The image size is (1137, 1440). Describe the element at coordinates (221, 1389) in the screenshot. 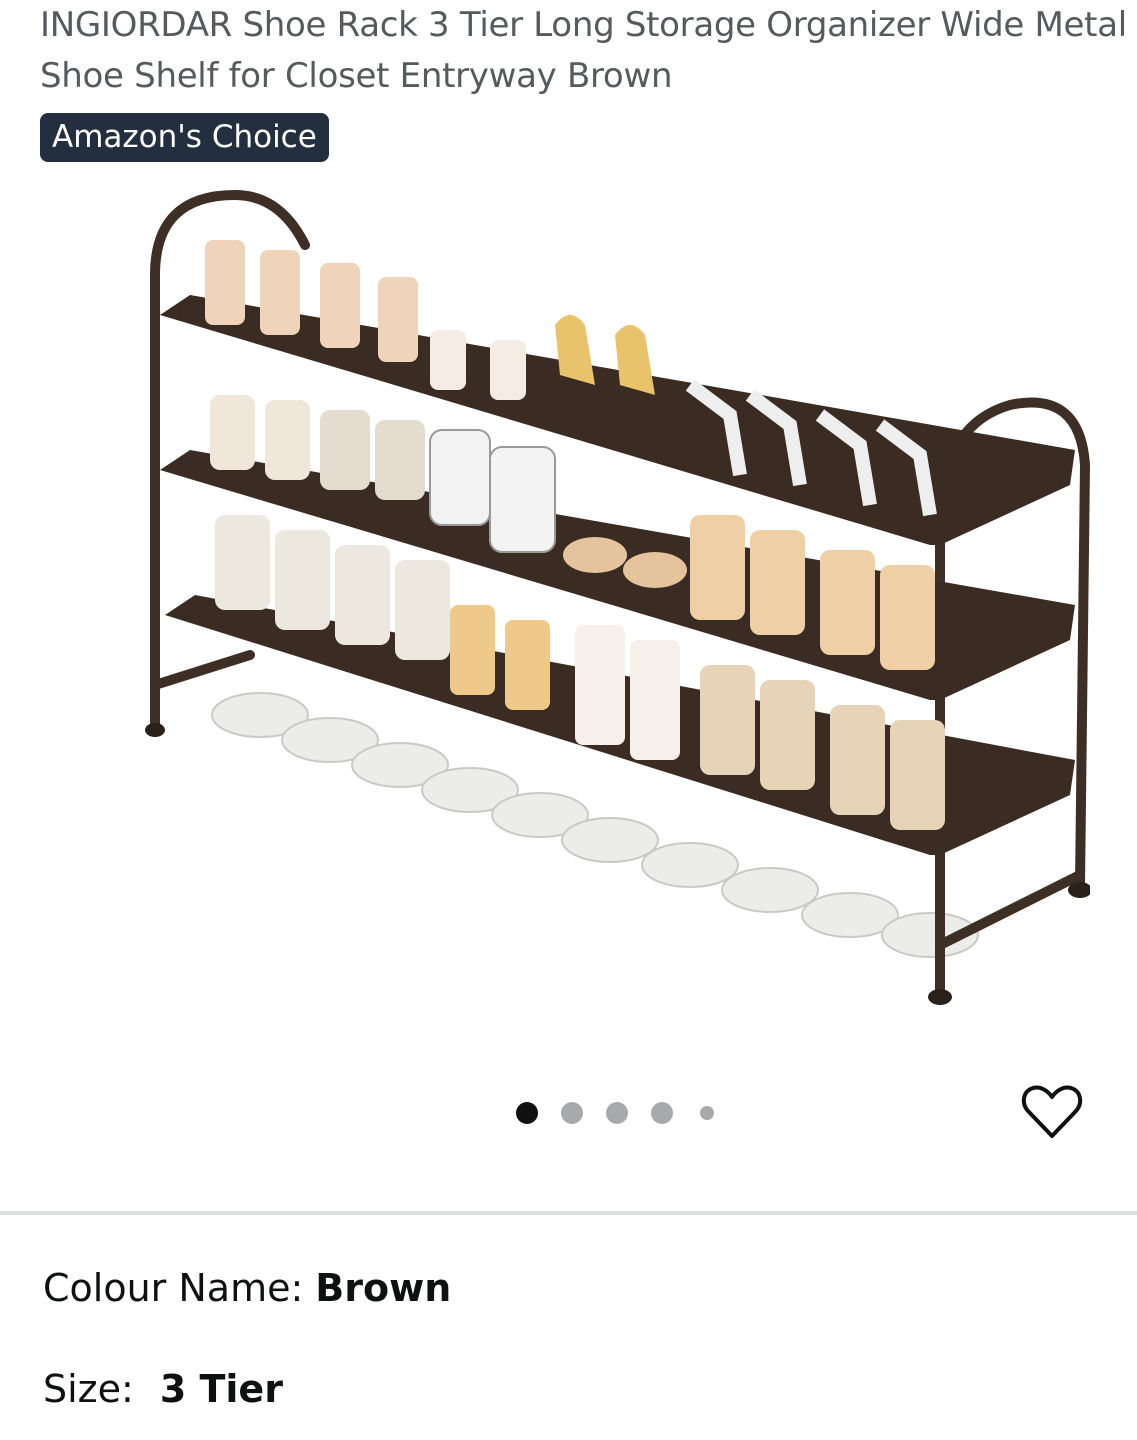

I see `size-value: 3 Tier` at that location.